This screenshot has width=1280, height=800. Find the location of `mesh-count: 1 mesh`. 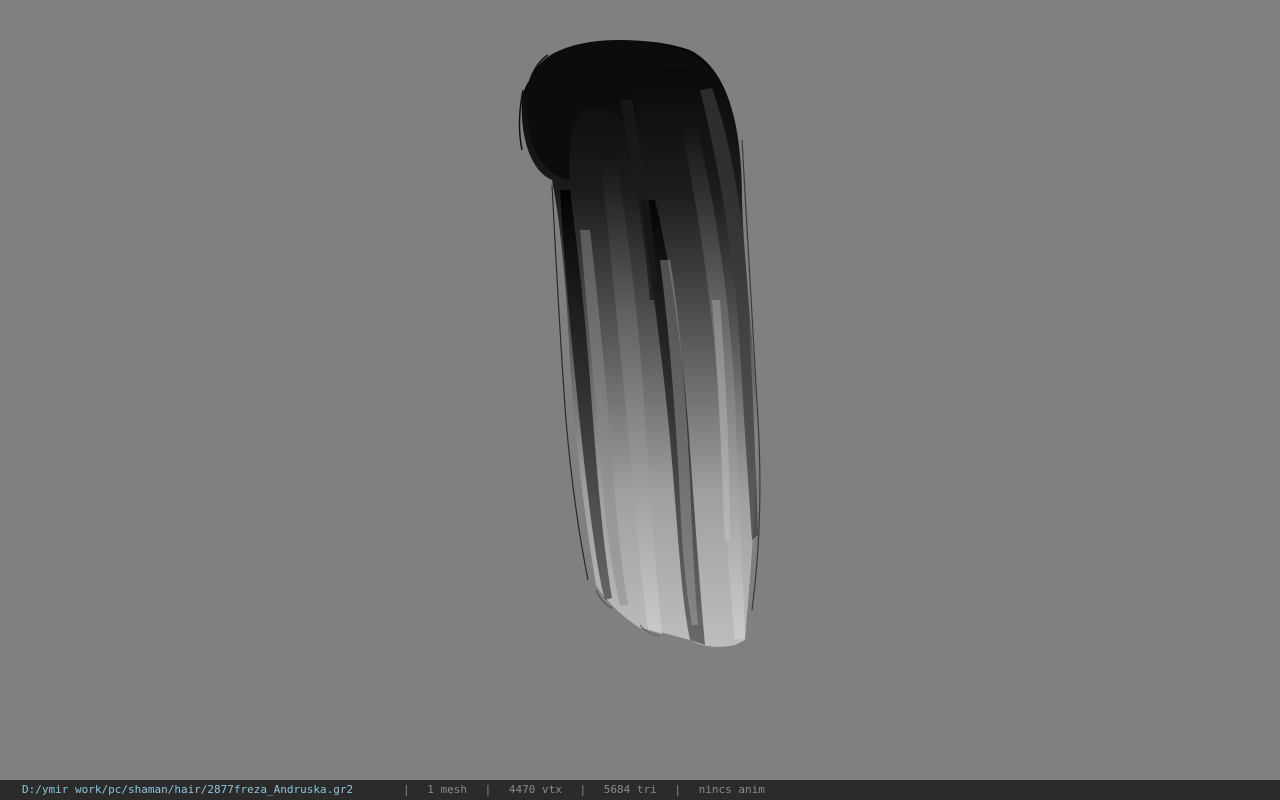

mesh-count: 1 mesh is located at coordinates (447, 789).